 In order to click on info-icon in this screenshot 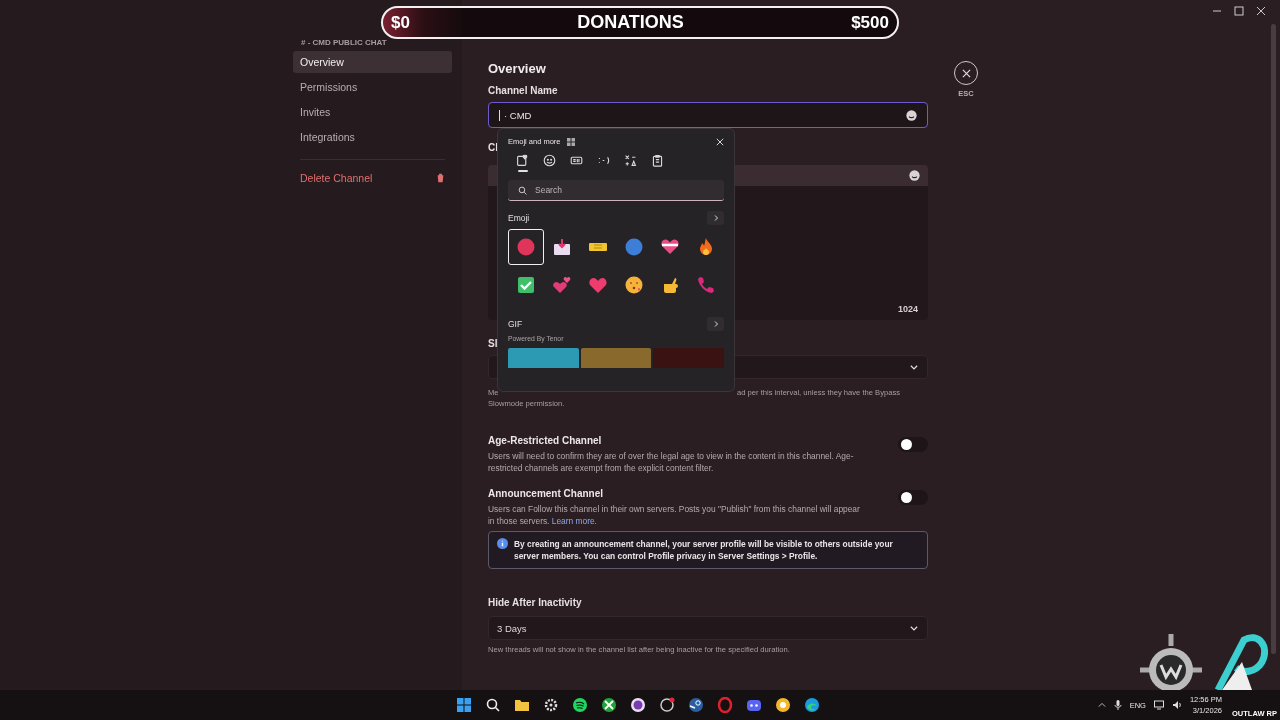, I will do `click(502, 543)`.